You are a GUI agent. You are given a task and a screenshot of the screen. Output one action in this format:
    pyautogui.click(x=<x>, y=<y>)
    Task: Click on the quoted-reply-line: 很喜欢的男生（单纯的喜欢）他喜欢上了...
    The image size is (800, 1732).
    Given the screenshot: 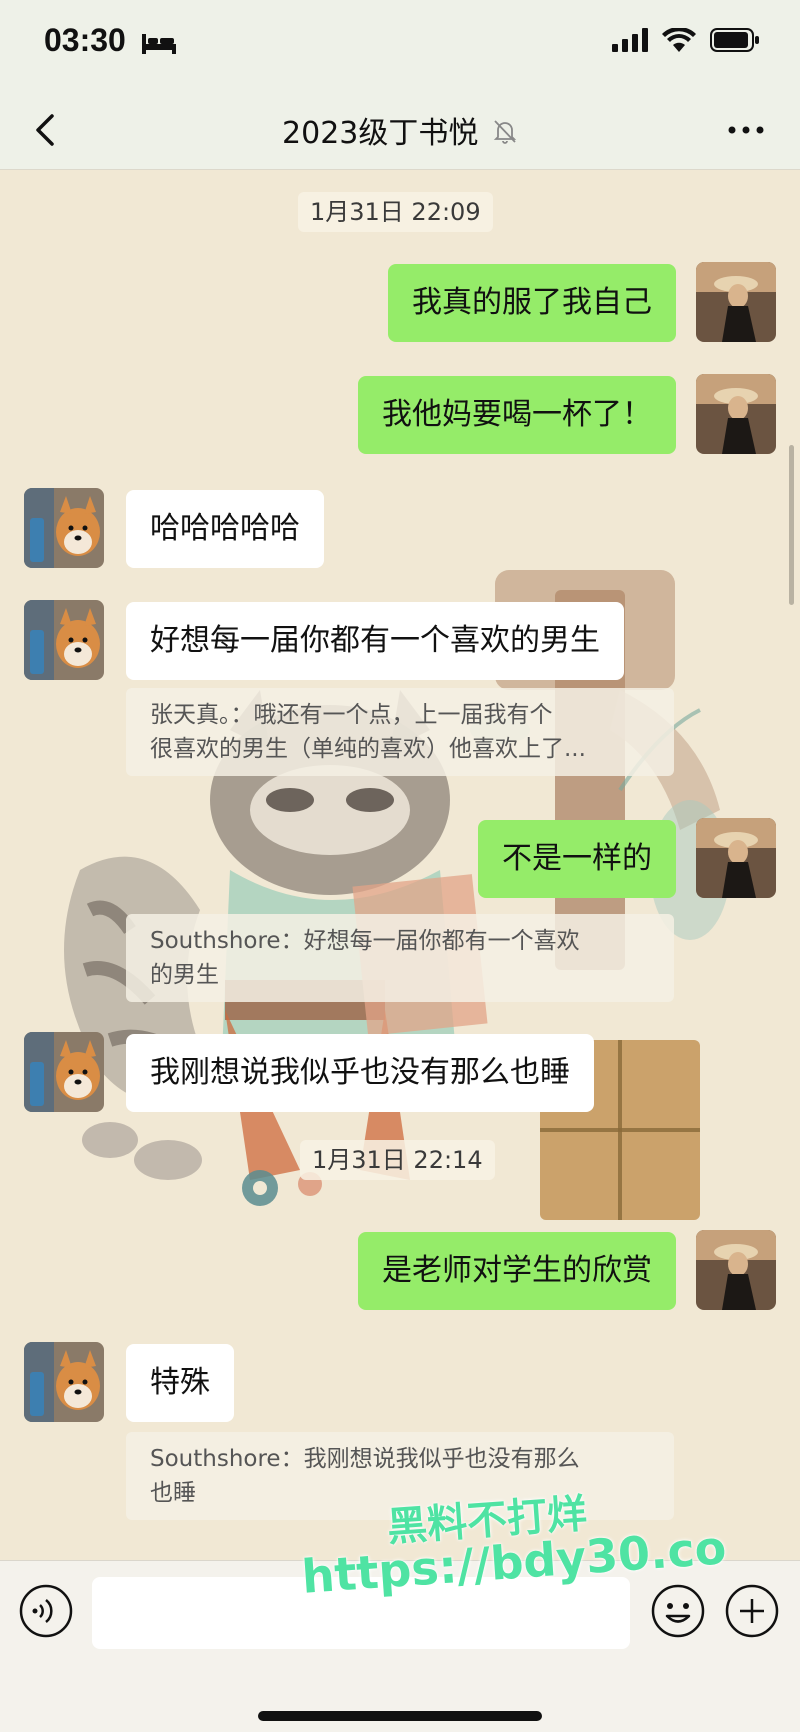 What is the action you would take?
    pyautogui.click(x=368, y=749)
    